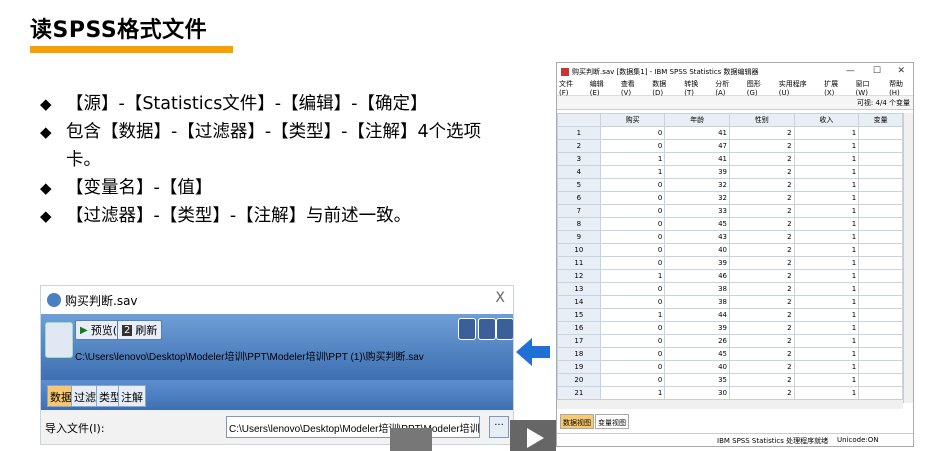 This screenshot has height=451, width=933. What do you see at coordinates (697, 393) in the screenshot?
I see `data-cell: 30` at bounding box center [697, 393].